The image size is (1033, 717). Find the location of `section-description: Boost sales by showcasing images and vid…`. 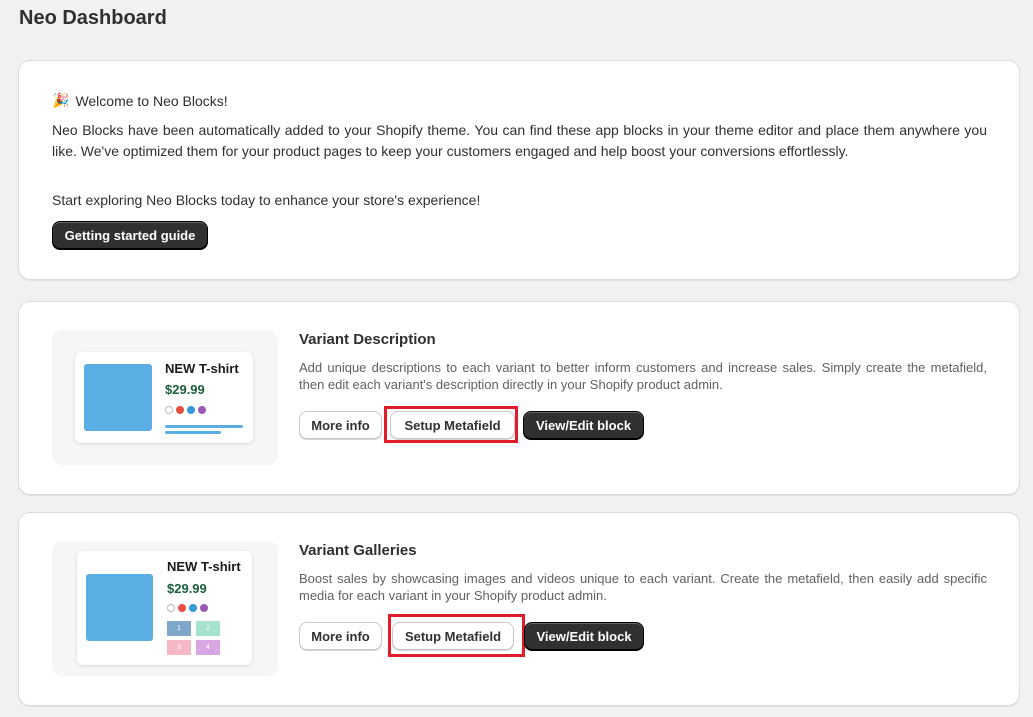

section-description: Boost sales by showcasing images and vid… is located at coordinates (643, 587).